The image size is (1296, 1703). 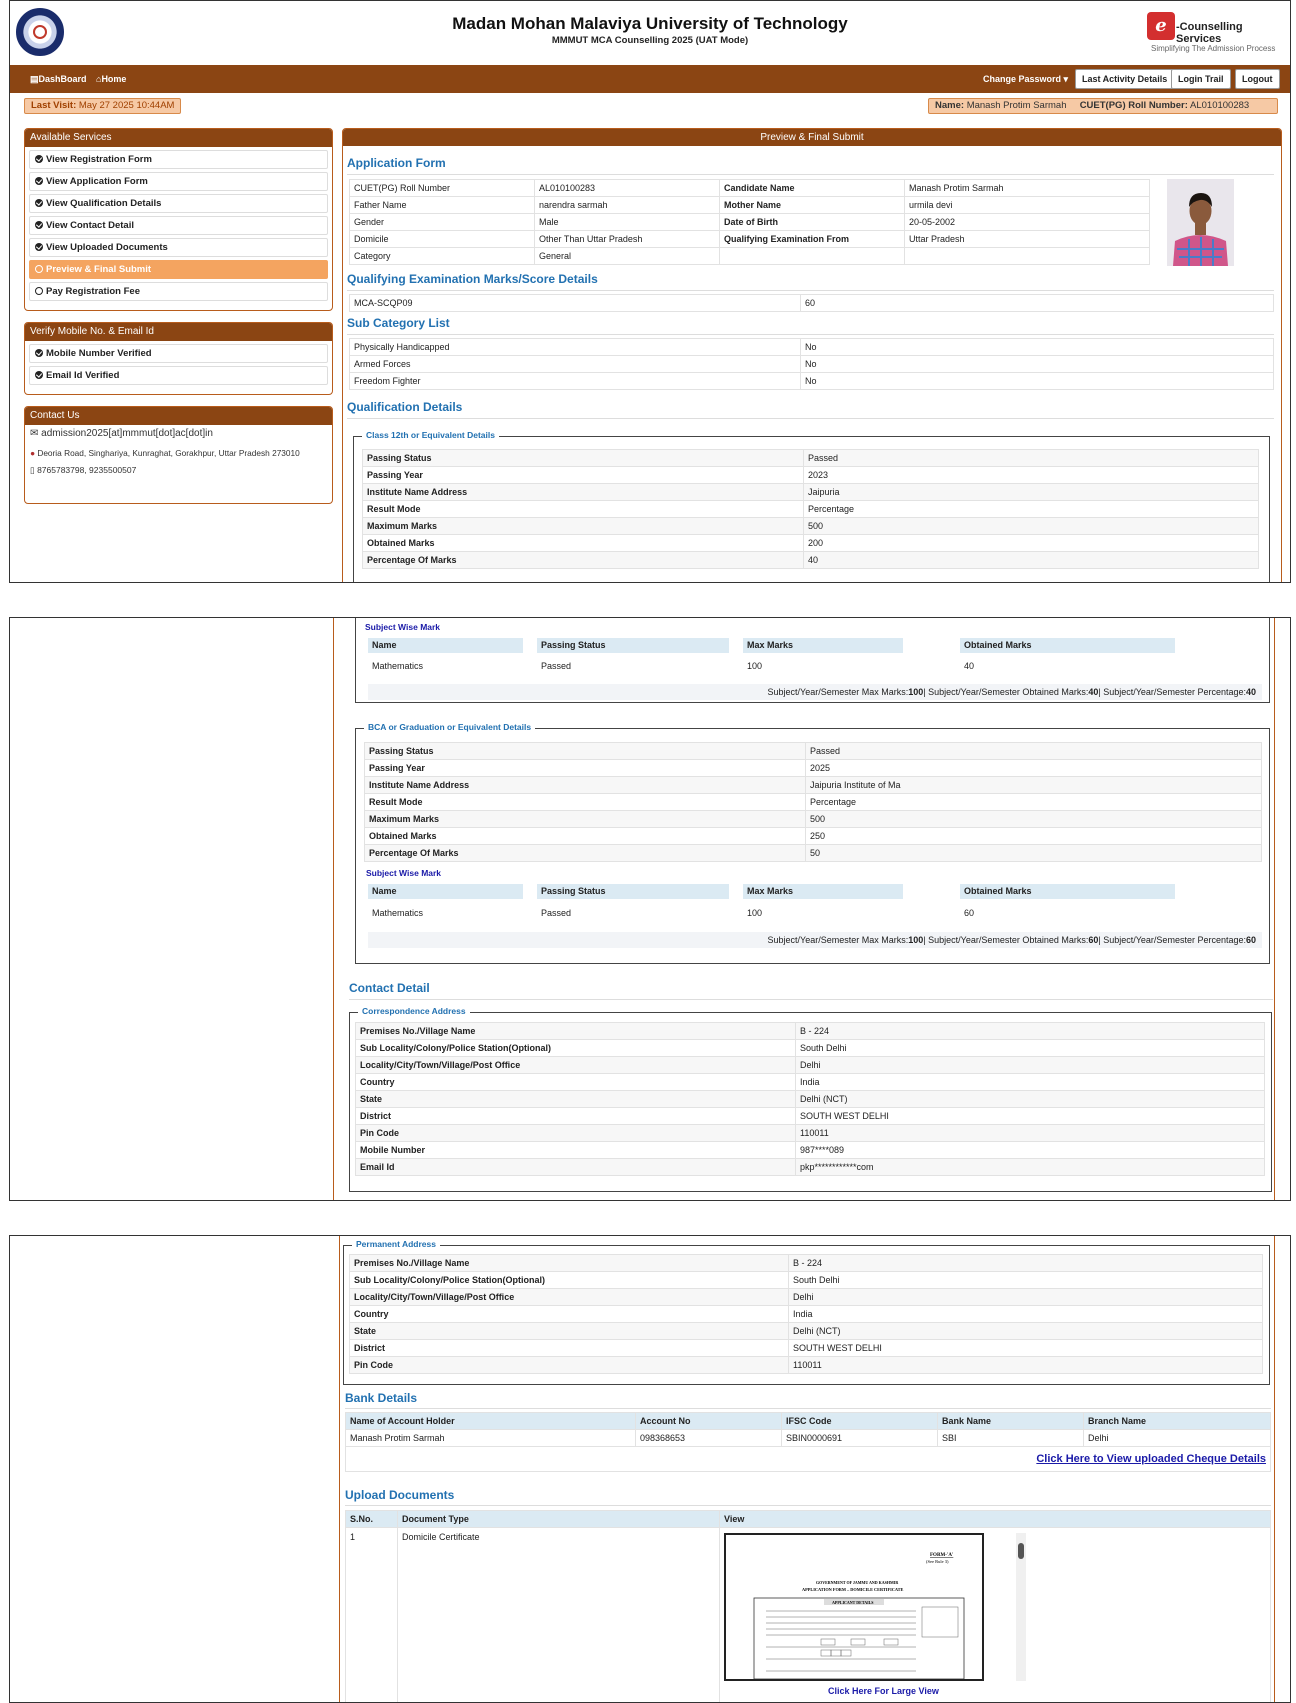 What do you see at coordinates (575, 347) in the screenshot?
I see `row-label: Physically Handicapped` at bounding box center [575, 347].